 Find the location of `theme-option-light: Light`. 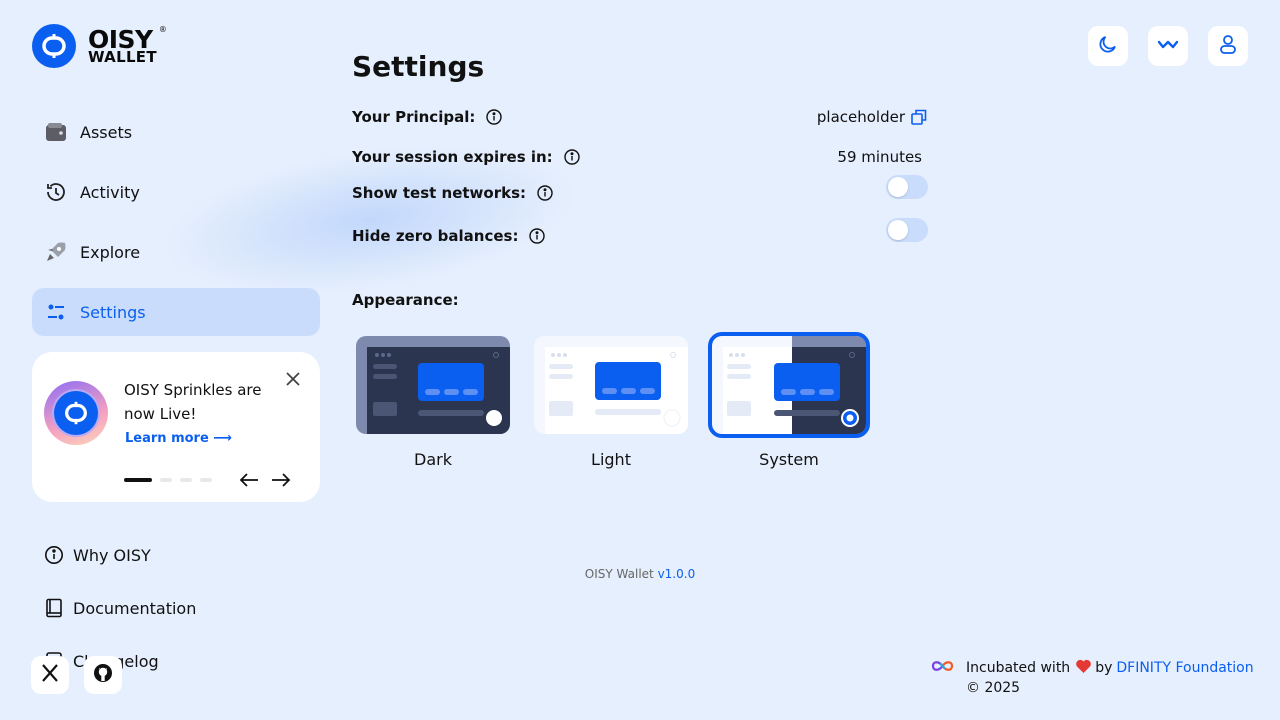

theme-option-light: Light is located at coordinates (611, 402).